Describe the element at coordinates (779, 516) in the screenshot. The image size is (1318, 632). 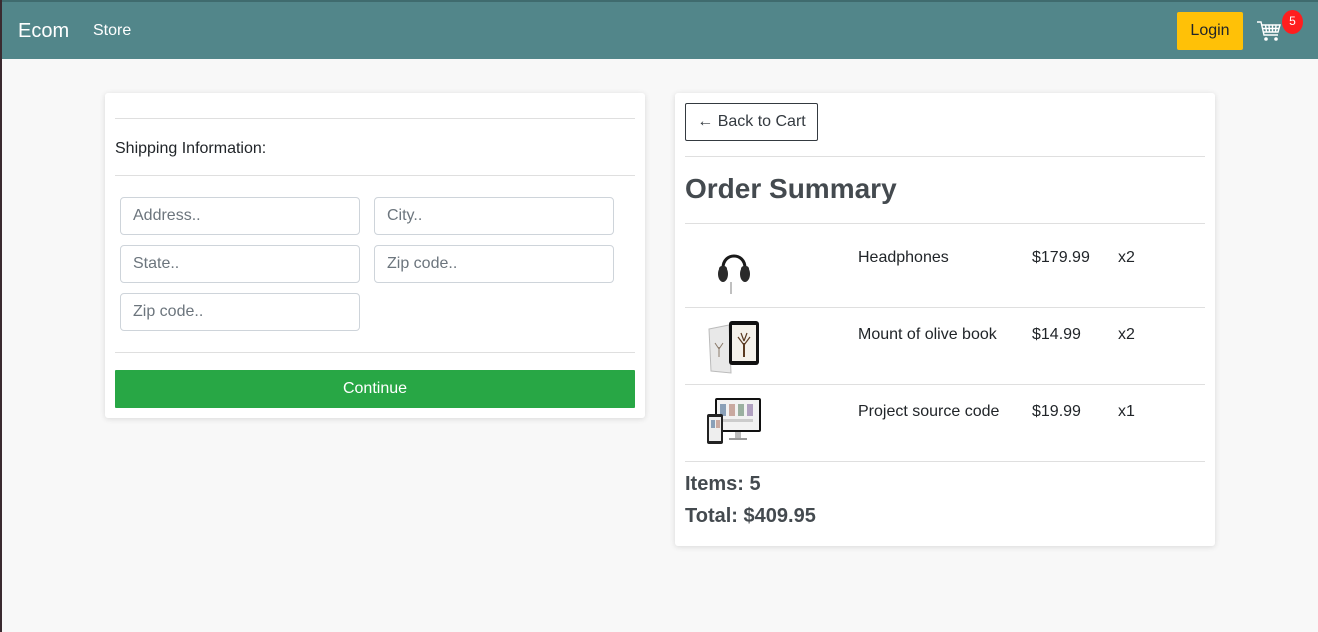
I see `total-value: $409.95` at that location.